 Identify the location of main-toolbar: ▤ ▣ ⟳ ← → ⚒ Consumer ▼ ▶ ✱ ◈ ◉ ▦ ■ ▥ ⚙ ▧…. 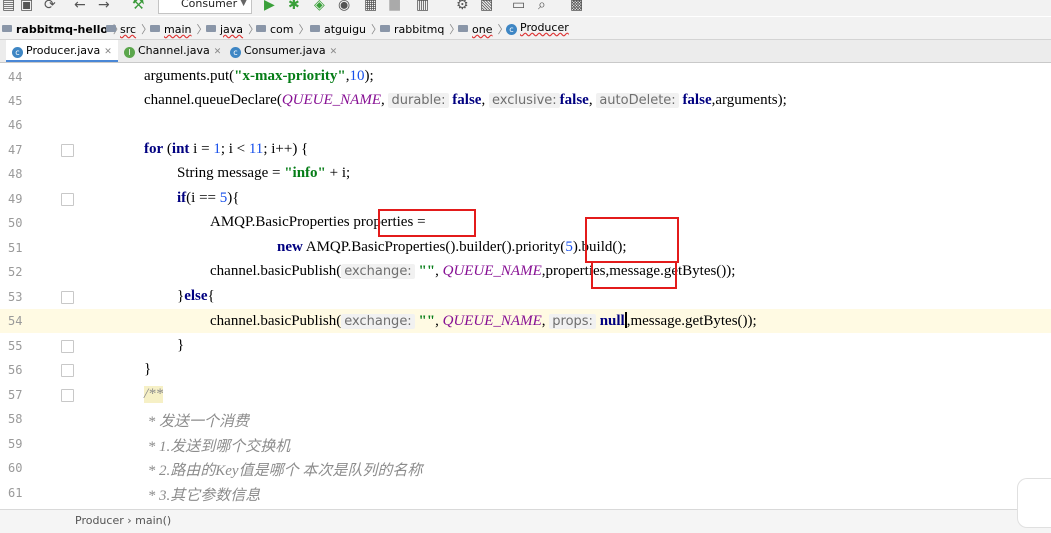
(525, 8).